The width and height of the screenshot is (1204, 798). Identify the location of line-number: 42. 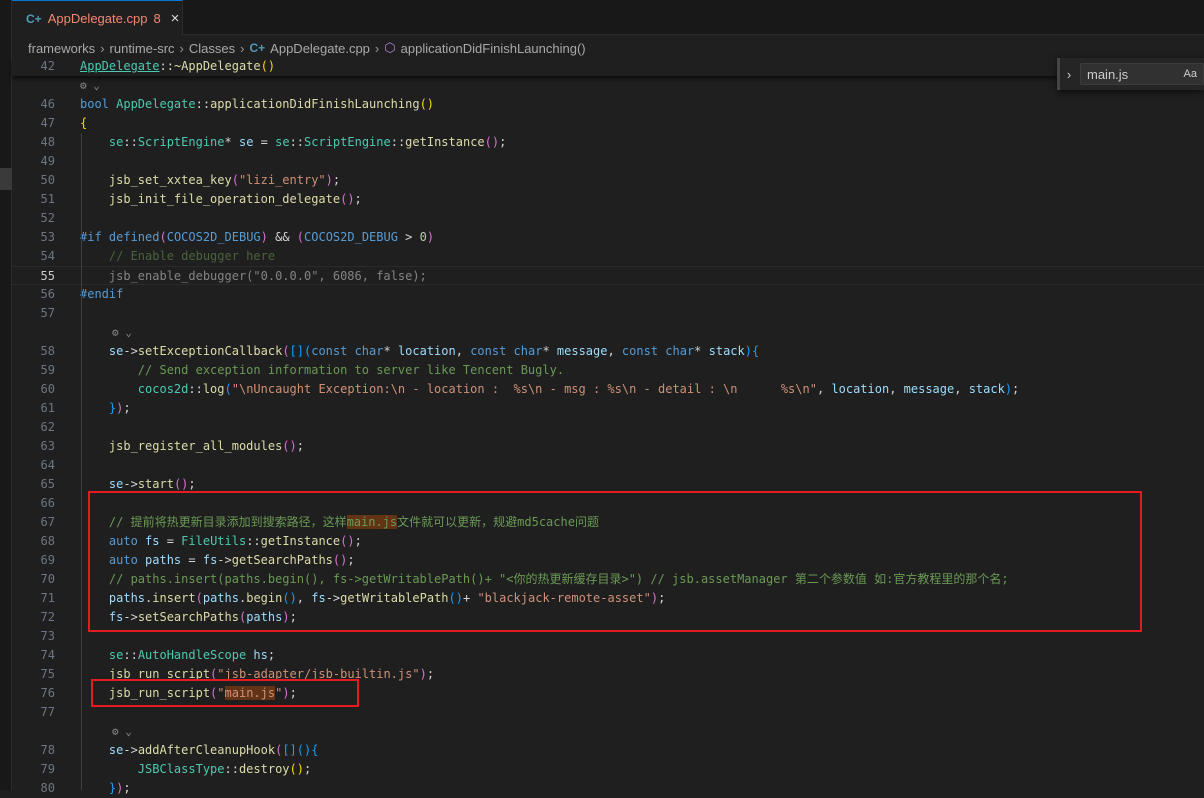
(47, 66).